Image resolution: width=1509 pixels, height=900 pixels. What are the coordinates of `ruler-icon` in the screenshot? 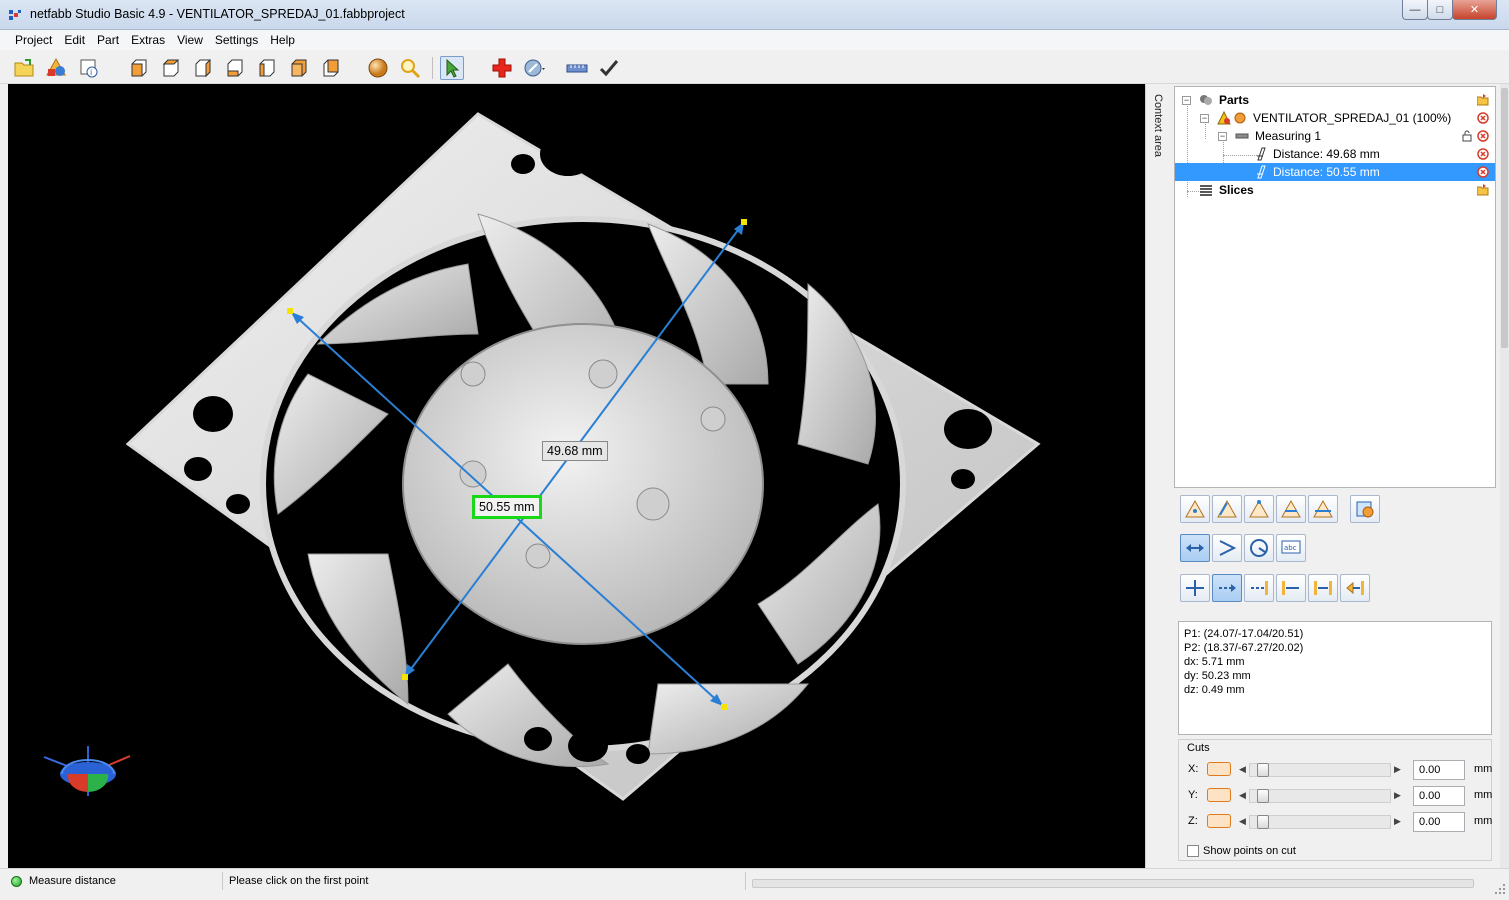 It's located at (577, 68).